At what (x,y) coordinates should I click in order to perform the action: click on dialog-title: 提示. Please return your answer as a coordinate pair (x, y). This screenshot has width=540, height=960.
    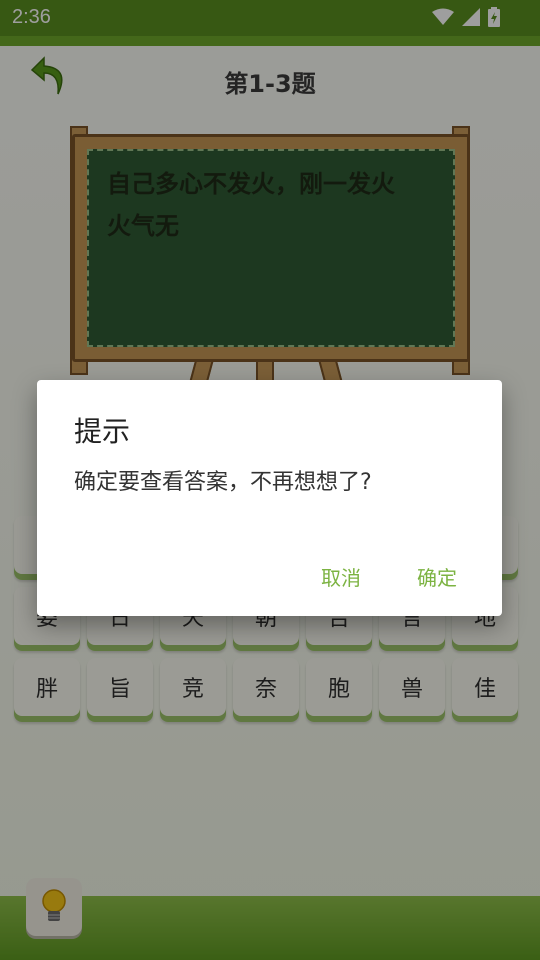
    Looking at the image, I should click on (102, 431).